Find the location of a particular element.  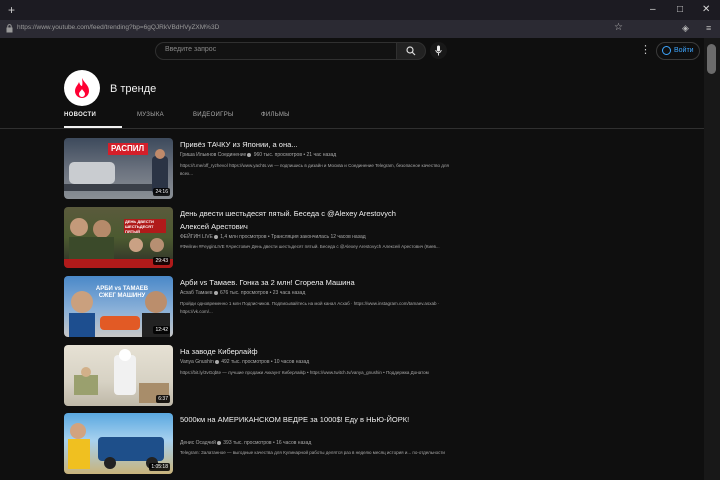

signin-button: Войти is located at coordinates (678, 51).